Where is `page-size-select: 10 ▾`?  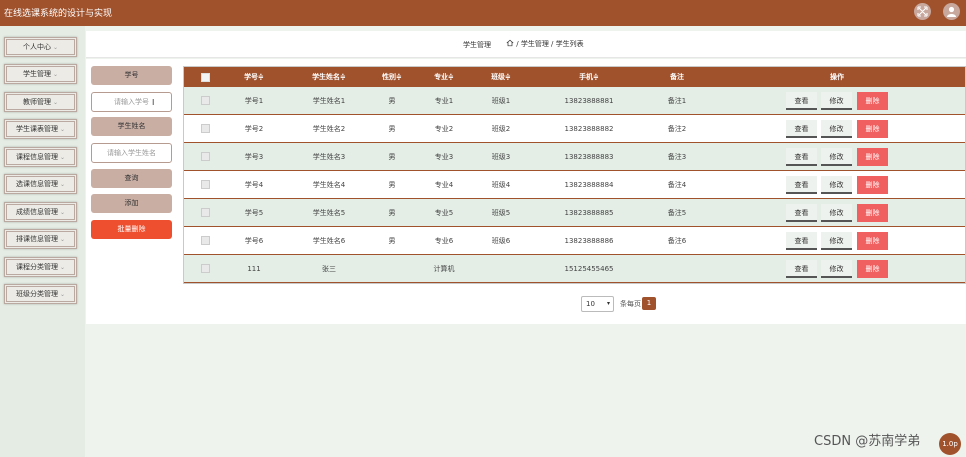
page-size-select: 10 ▾ is located at coordinates (597, 304).